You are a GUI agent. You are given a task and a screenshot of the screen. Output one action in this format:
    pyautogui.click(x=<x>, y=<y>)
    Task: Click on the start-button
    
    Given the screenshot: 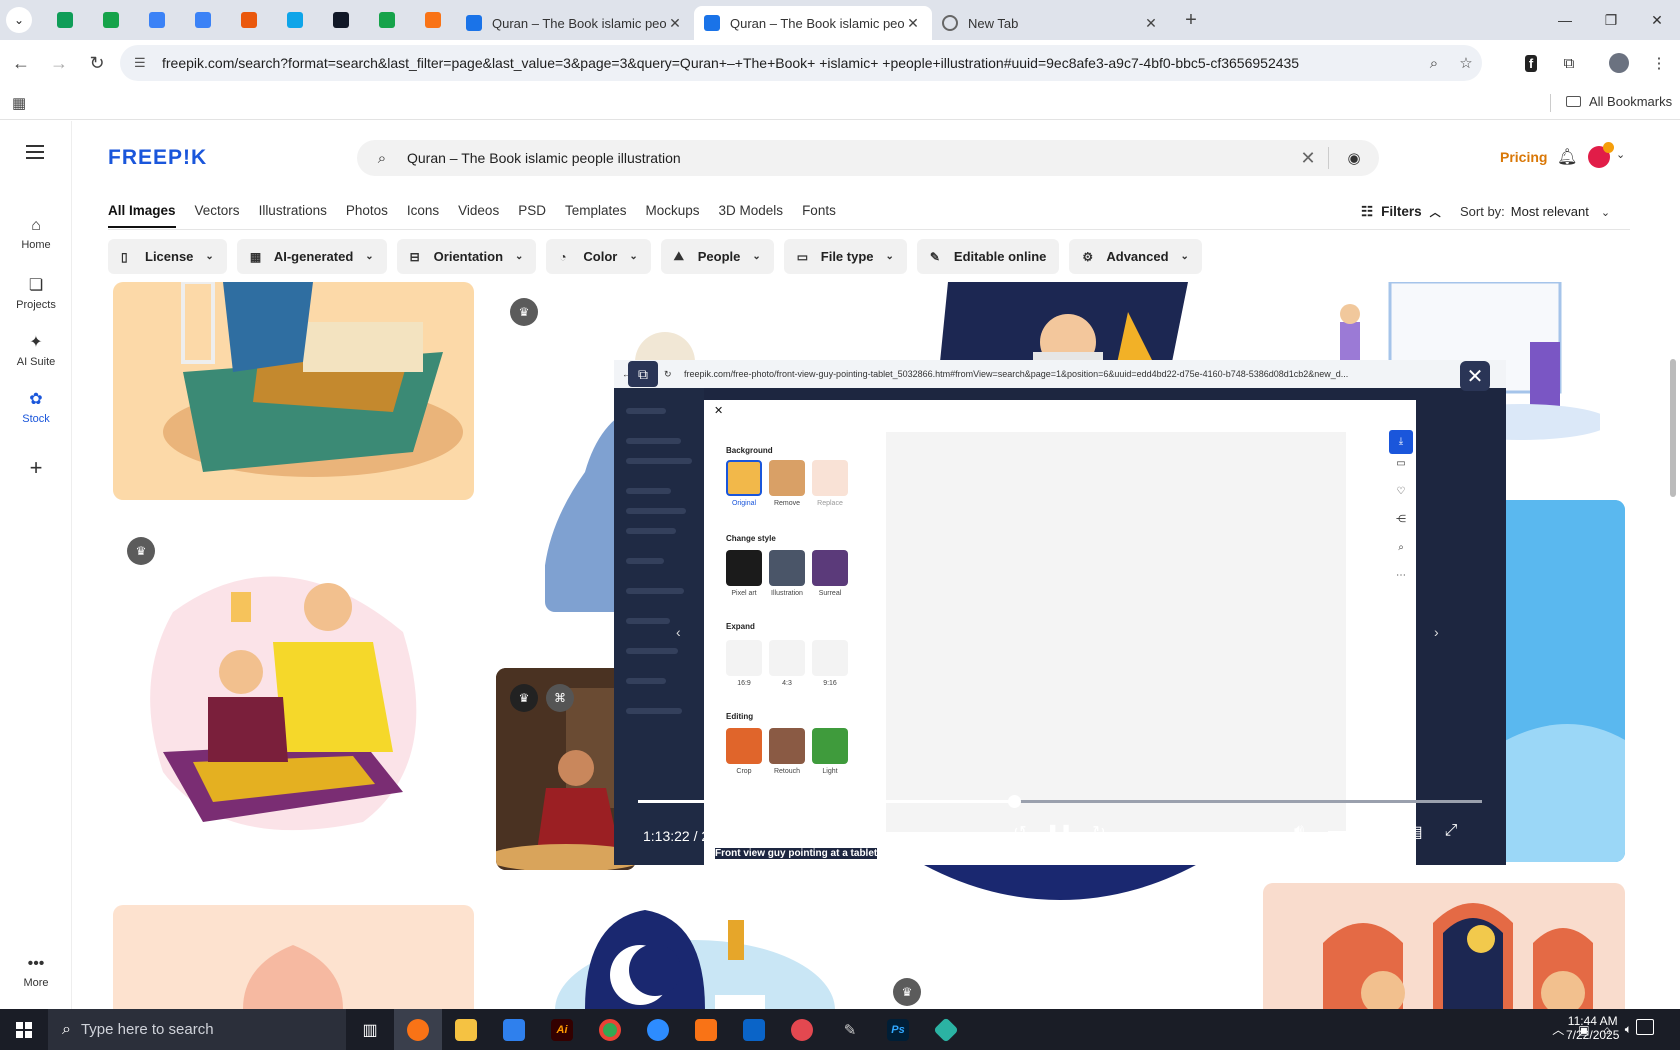 What is the action you would take?
    pyautogui.click(x=24, y=1029)
    